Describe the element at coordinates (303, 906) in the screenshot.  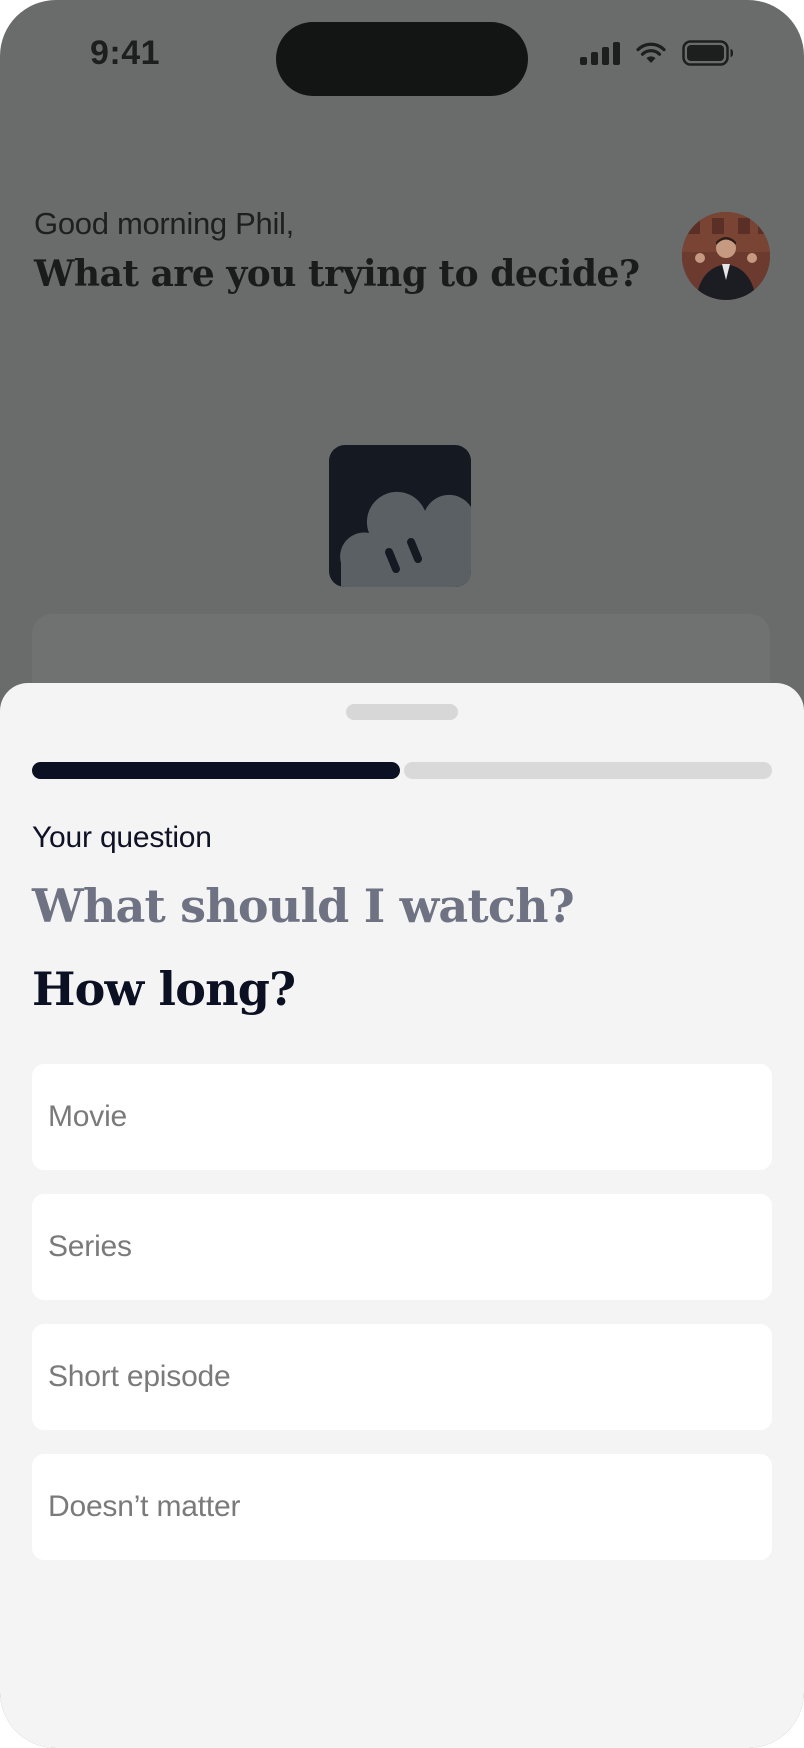
I see `question-text: What should I watch?` at that location.